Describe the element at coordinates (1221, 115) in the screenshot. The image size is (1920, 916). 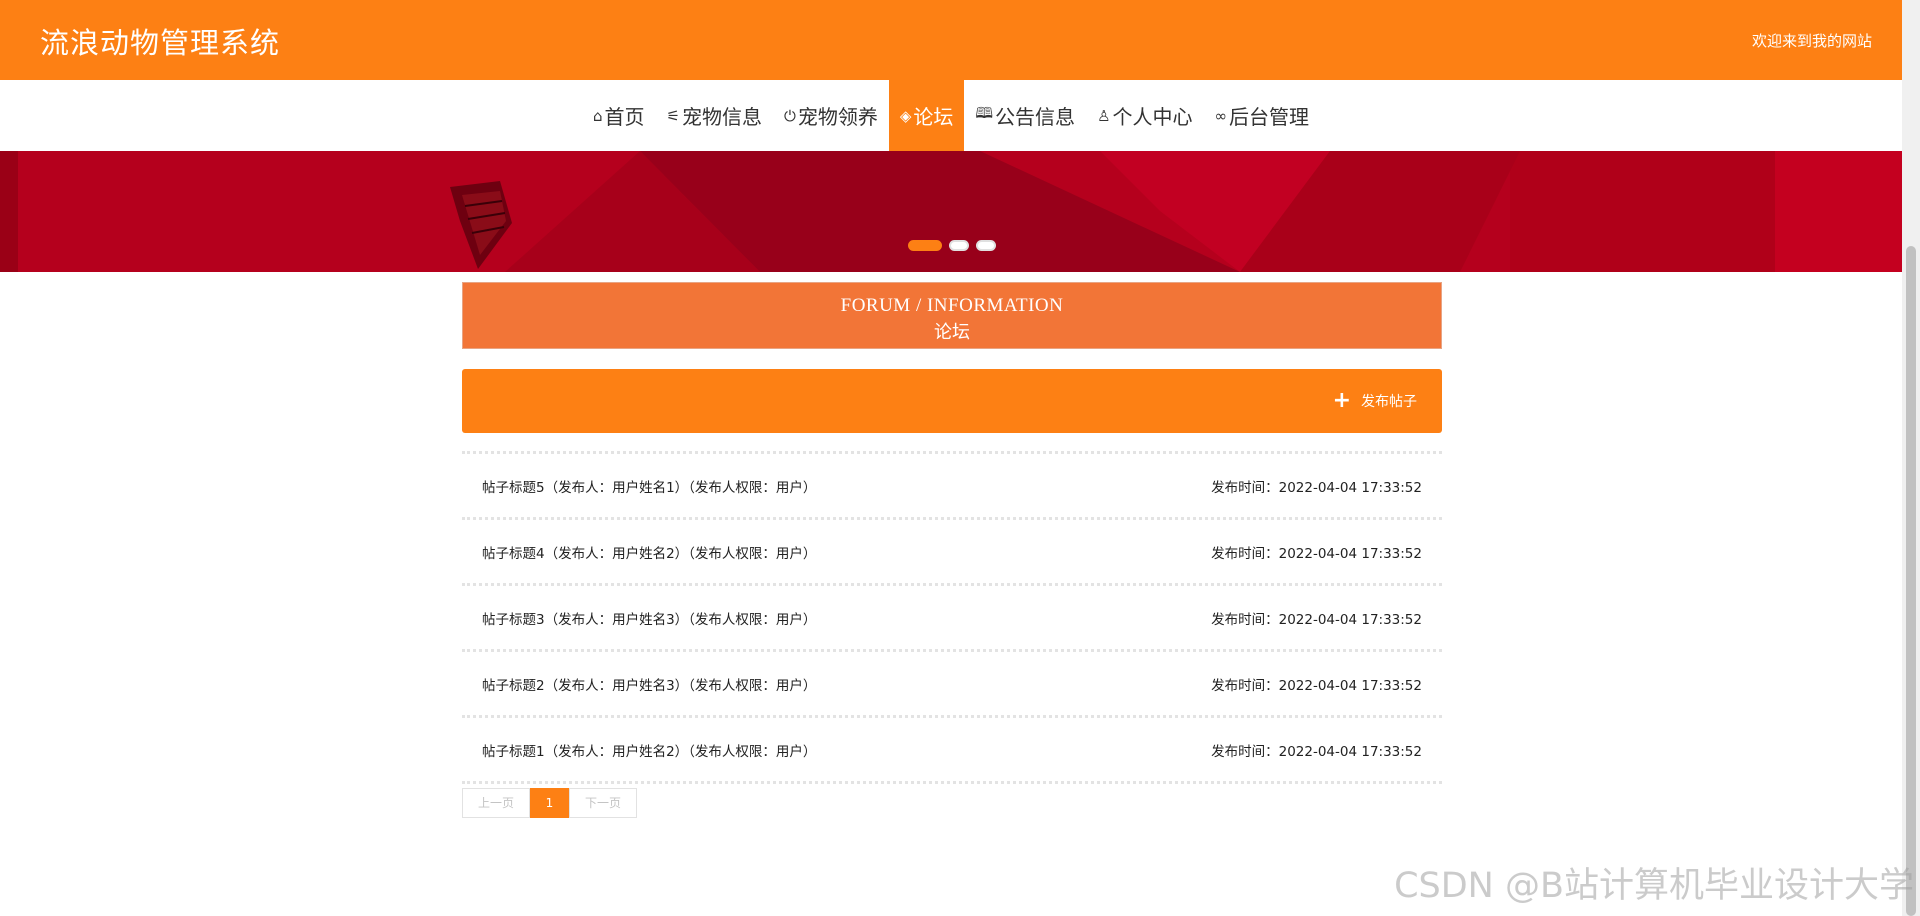
I see `link-icon: ∞` at that location.